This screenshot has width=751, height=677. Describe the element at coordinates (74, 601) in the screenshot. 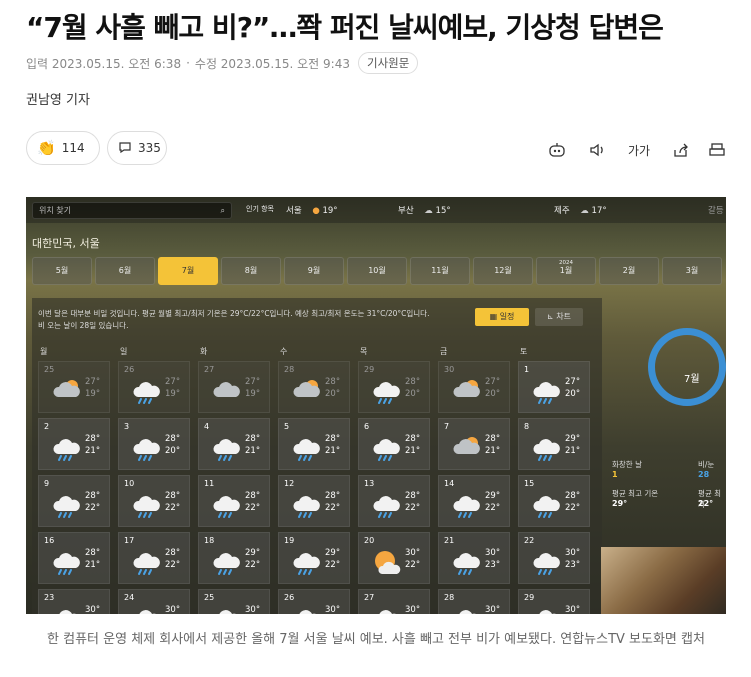

I see `forecast-day-cell: 23 30°` at that location.